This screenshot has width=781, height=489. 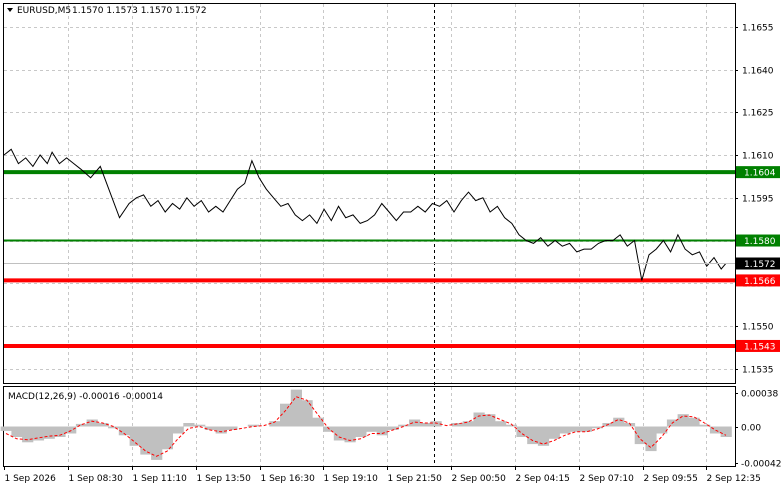 I want to click on x-tick-label: 1 Sep 11:10, so click(x=160, y=479).